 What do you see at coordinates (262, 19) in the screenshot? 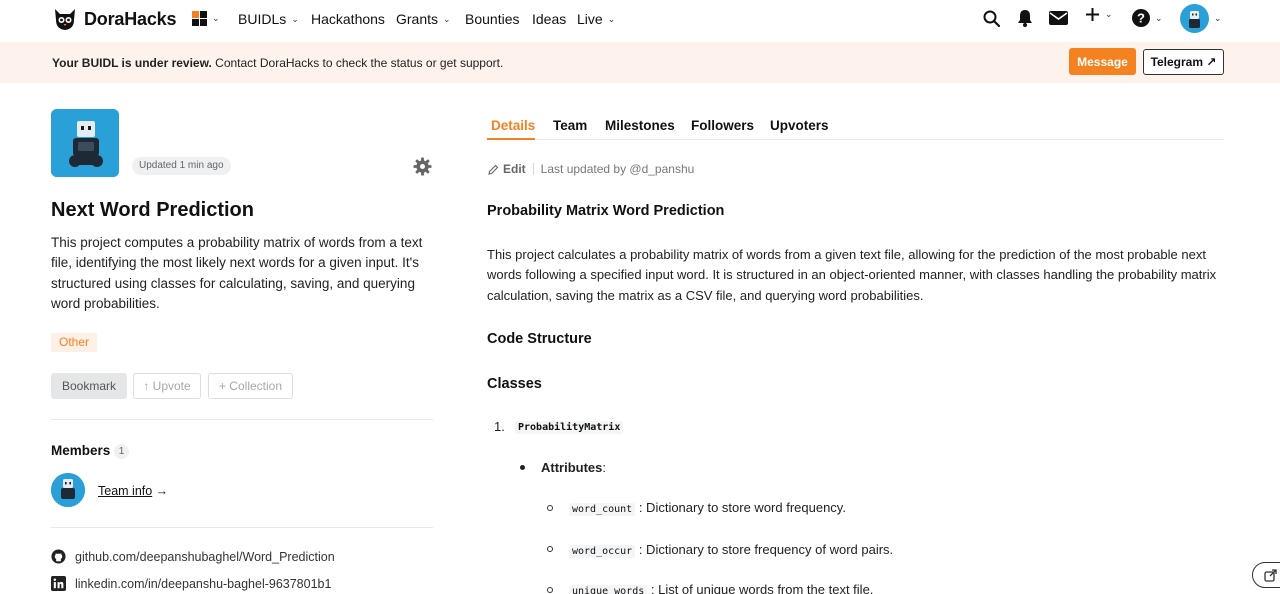
I see `nav-buidls-label: BUIDLs` at bounding box center [262, 19].